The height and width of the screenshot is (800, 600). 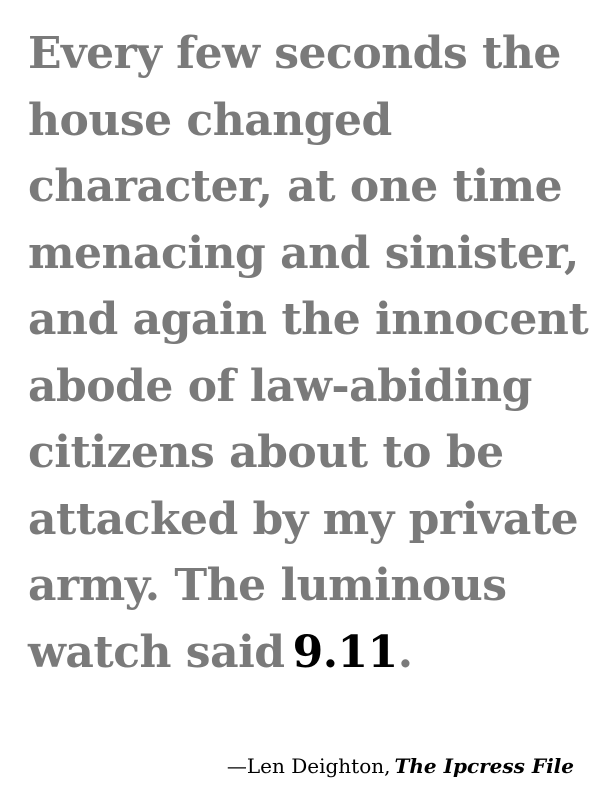 I want to click on attribution: —Len Deighton, The Ipcress File, so click(x=400, y=766).